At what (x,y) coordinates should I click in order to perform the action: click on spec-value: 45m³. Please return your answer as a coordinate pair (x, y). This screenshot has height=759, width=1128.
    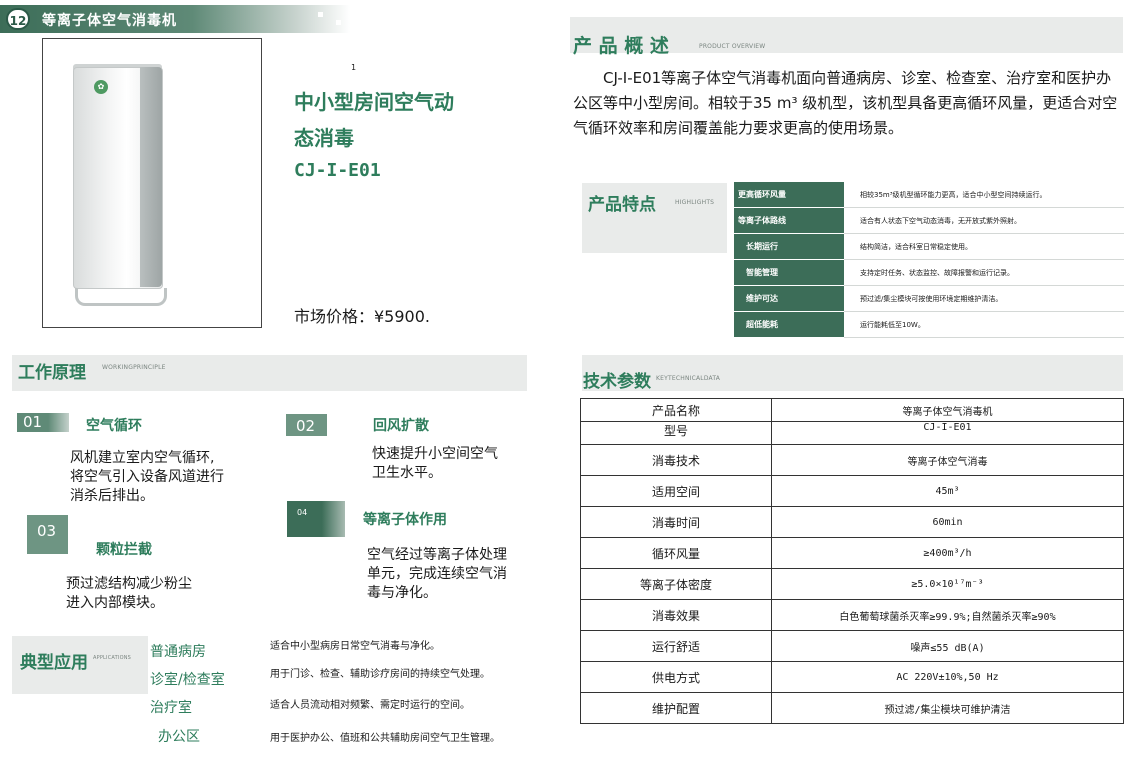
    Looking at the image, I should click on (947, 491).